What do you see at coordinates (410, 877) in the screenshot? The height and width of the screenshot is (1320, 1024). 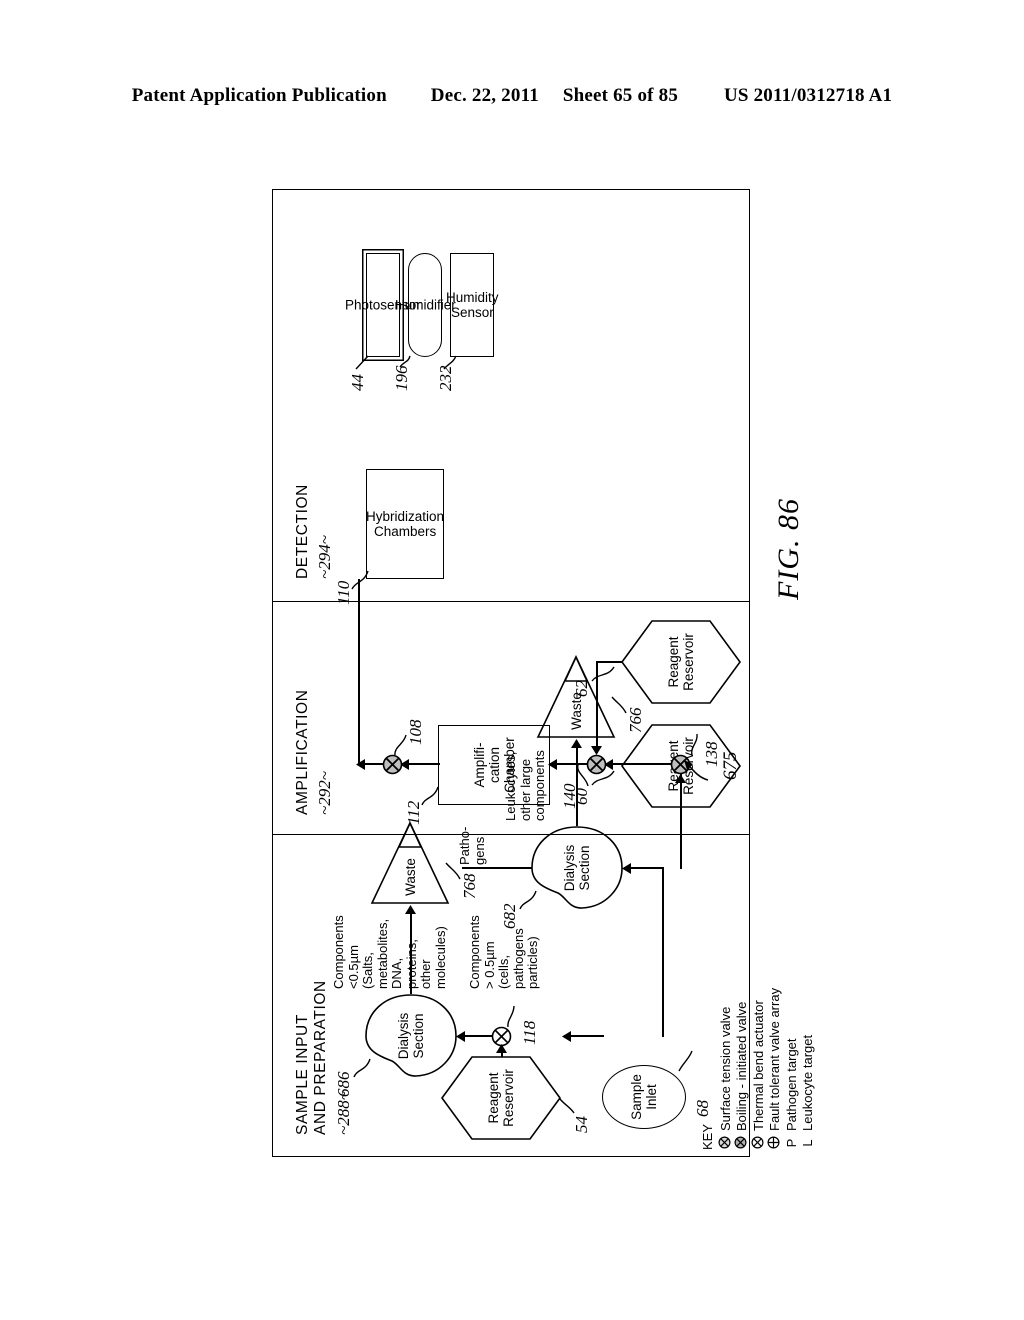 I see `node-waste-768-label: Waste` at bounding box center [410, 877].